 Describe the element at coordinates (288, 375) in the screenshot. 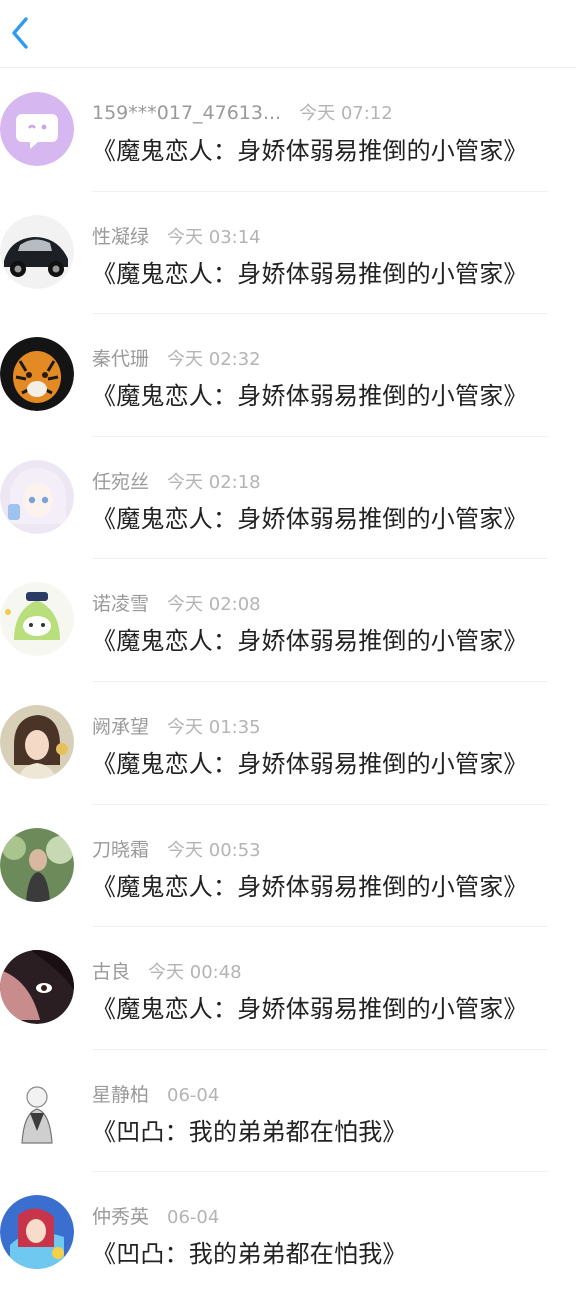

I see `message-row: 秦代珊 今天 02:32 《魔鬼恋人：身娇体弱易推倒的小管家》` at that location.